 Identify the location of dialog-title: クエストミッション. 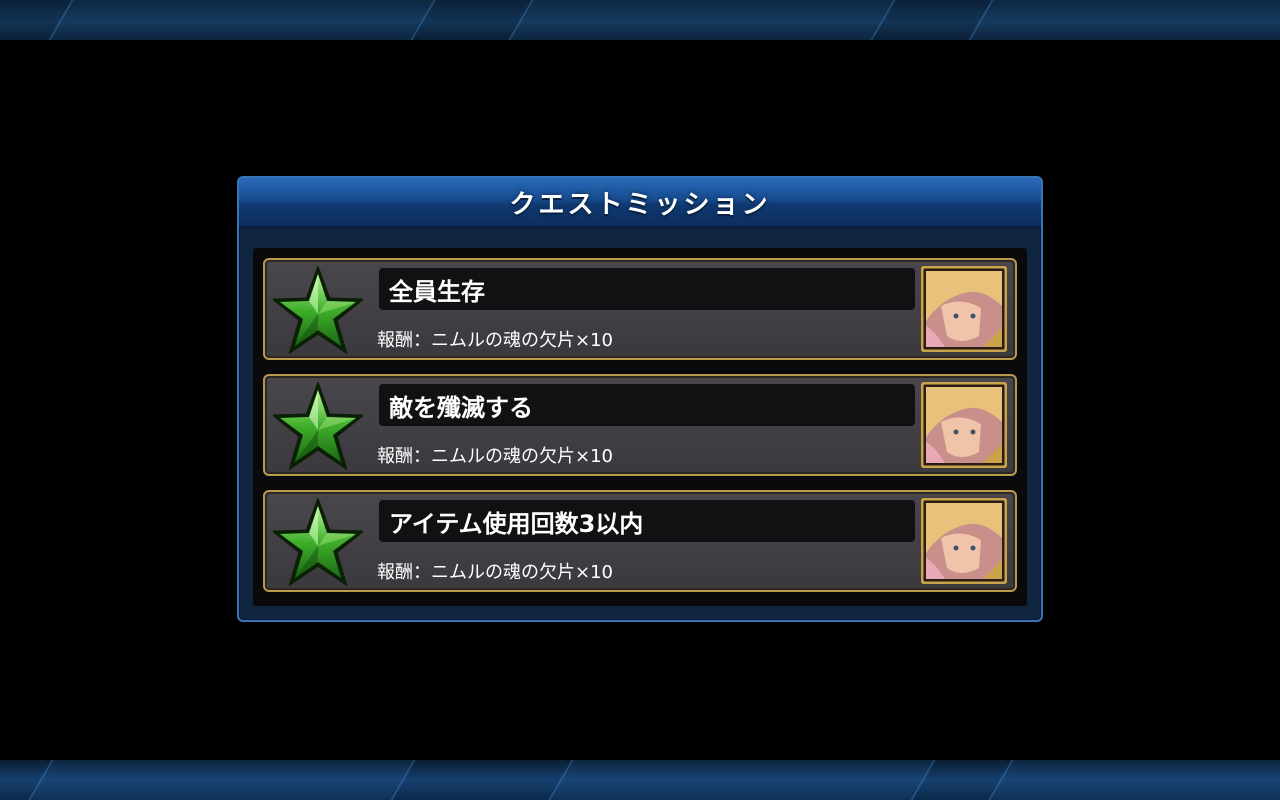
(640, 204).